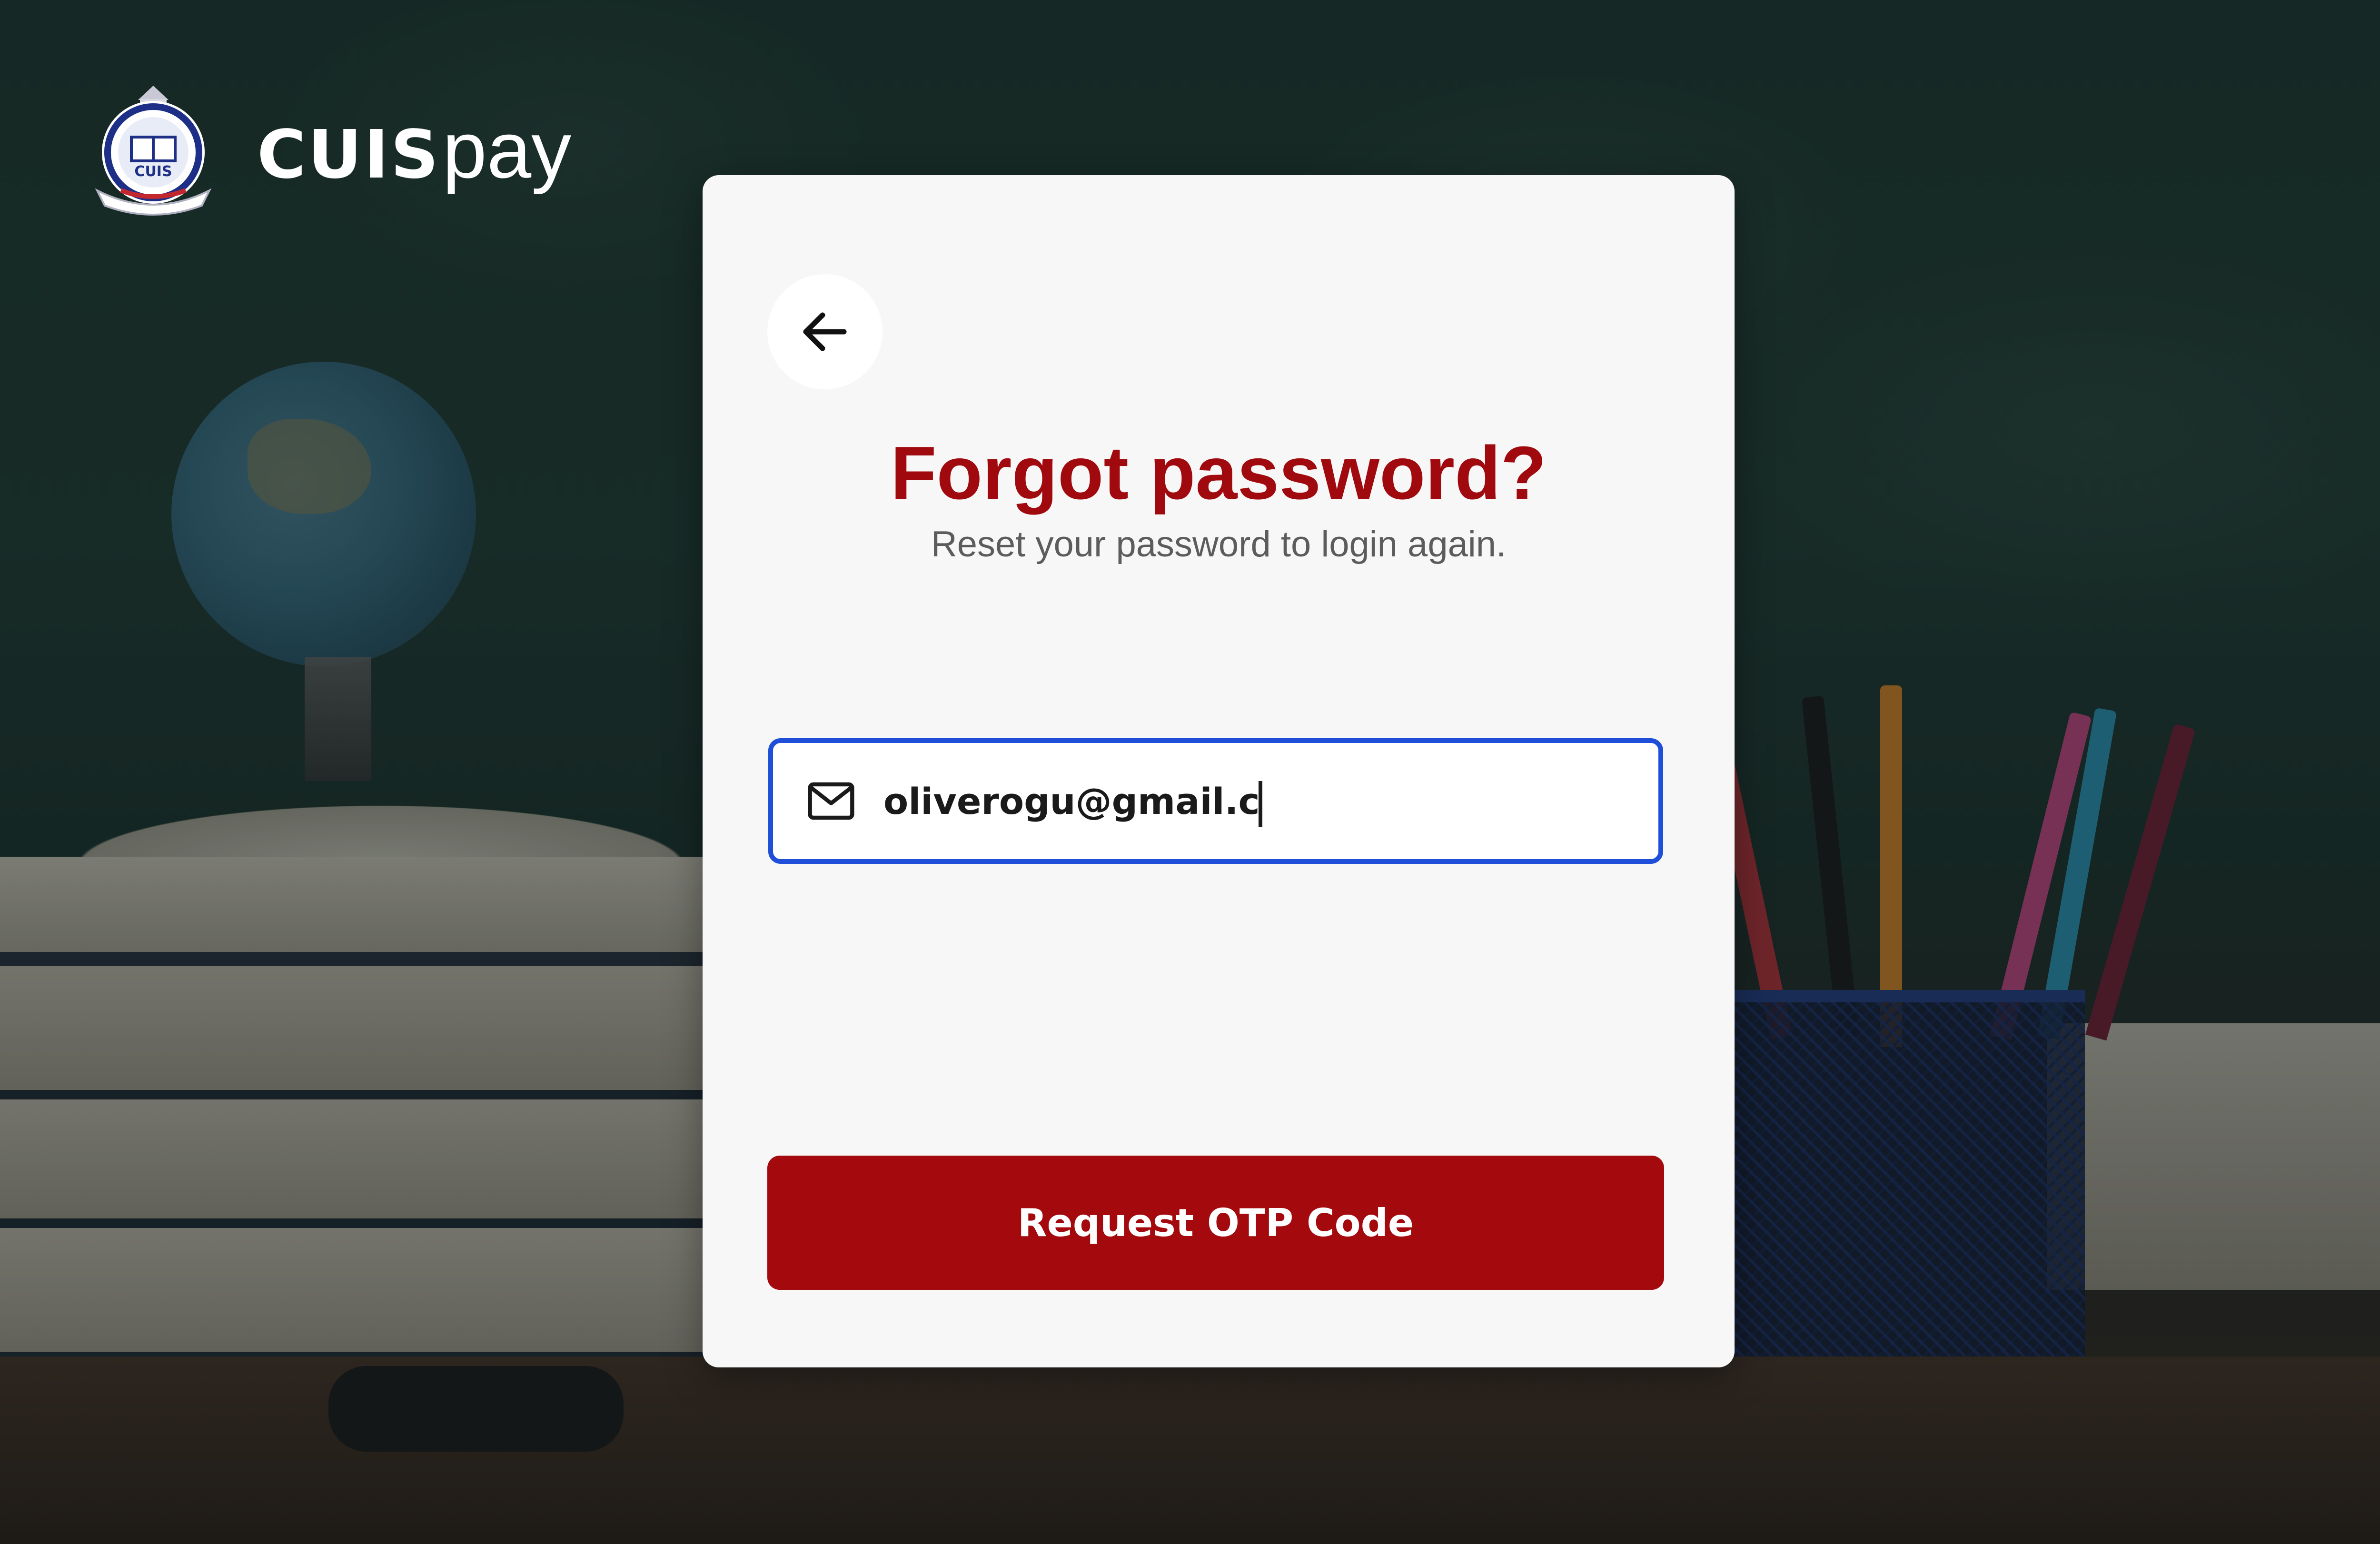  Describe the element at coordinates (1240, 801) in the screenshot. I see `email-input` at that location.